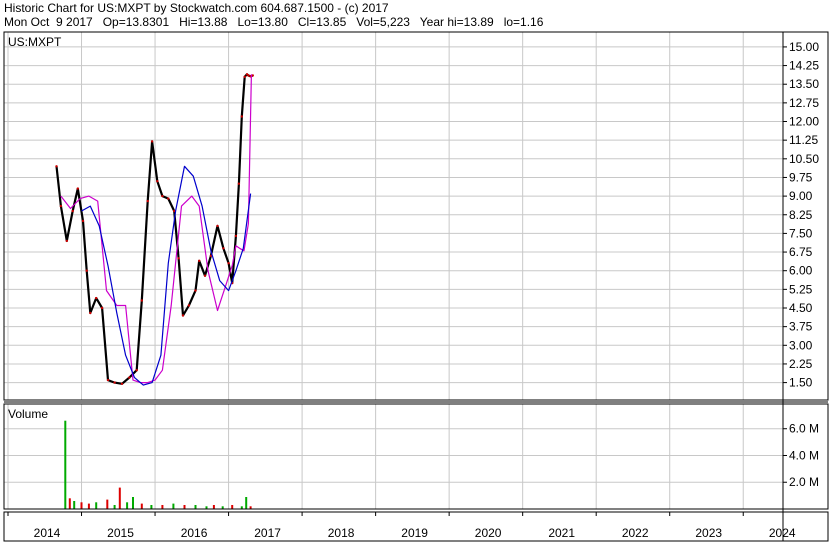 This screenshot has height=543, width=830. What do you see at coordinates (35, 228) in the screenshot?
I see `chart-labels: US:MXPT Volume` at bounding box center [35, 228].